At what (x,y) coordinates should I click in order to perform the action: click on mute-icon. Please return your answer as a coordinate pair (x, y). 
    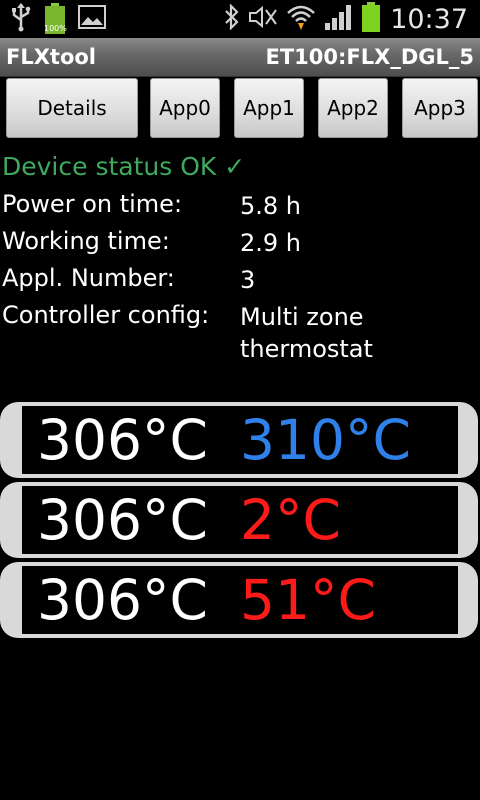
    Looking at the image, I should click on (263, 19).